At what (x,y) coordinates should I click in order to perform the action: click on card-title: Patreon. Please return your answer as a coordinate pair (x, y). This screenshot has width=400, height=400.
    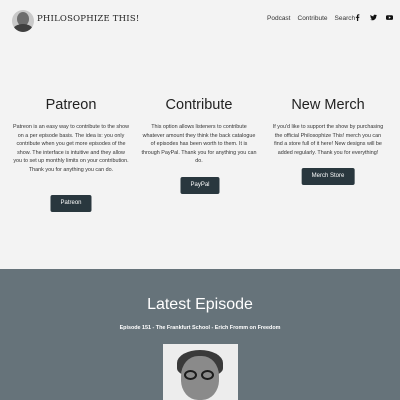
    Looking at the image, I should click on (71, 105).